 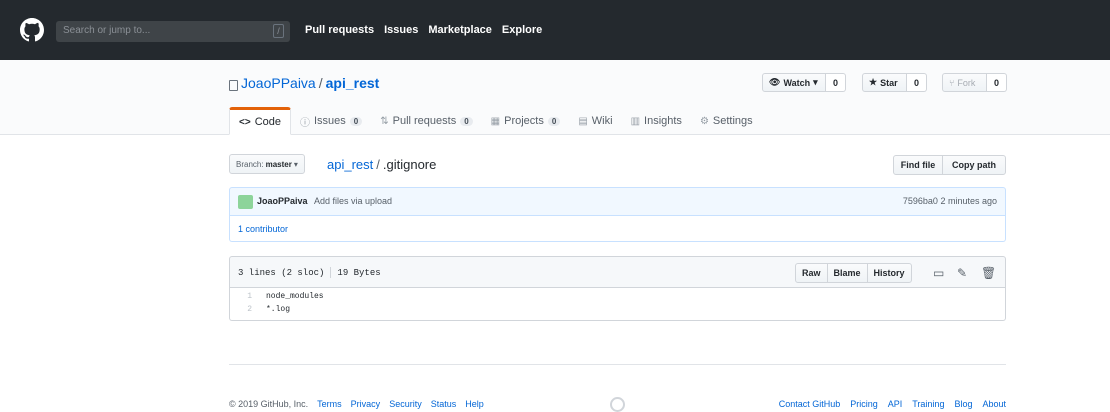 What do you see at coordinates (920, 201) in the screenshot?
I see `commit-sha-link: 7596ba0` at bounding box center [920, 201].